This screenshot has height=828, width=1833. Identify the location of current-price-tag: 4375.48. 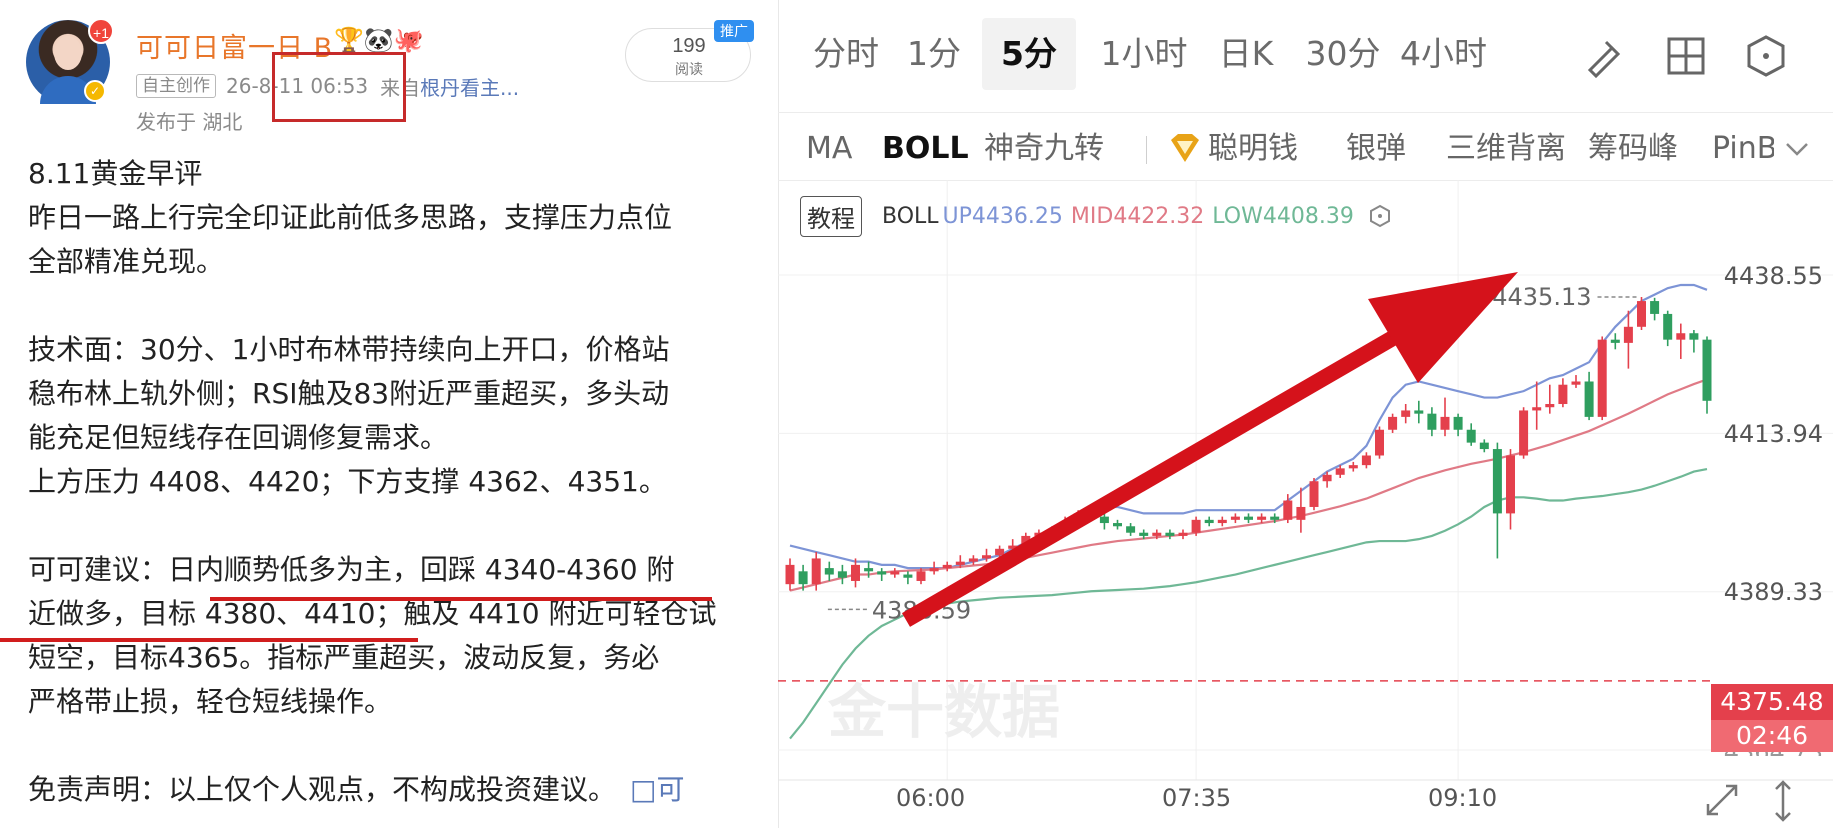
(1772, 702).